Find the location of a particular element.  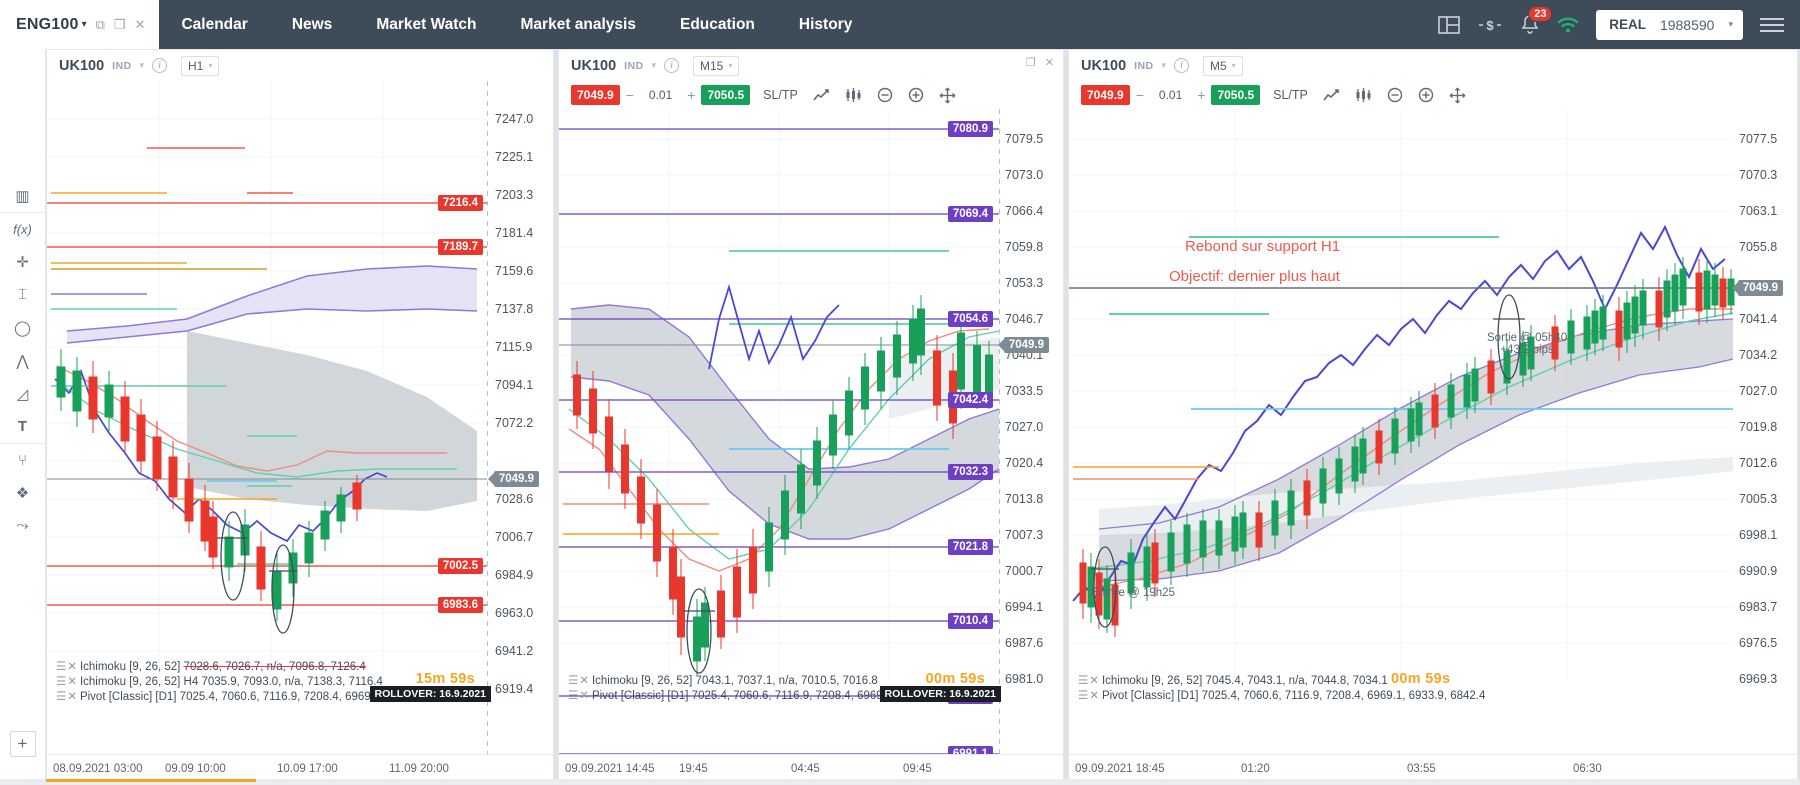

menu-item-news: News is located at coordinates (312, 24).